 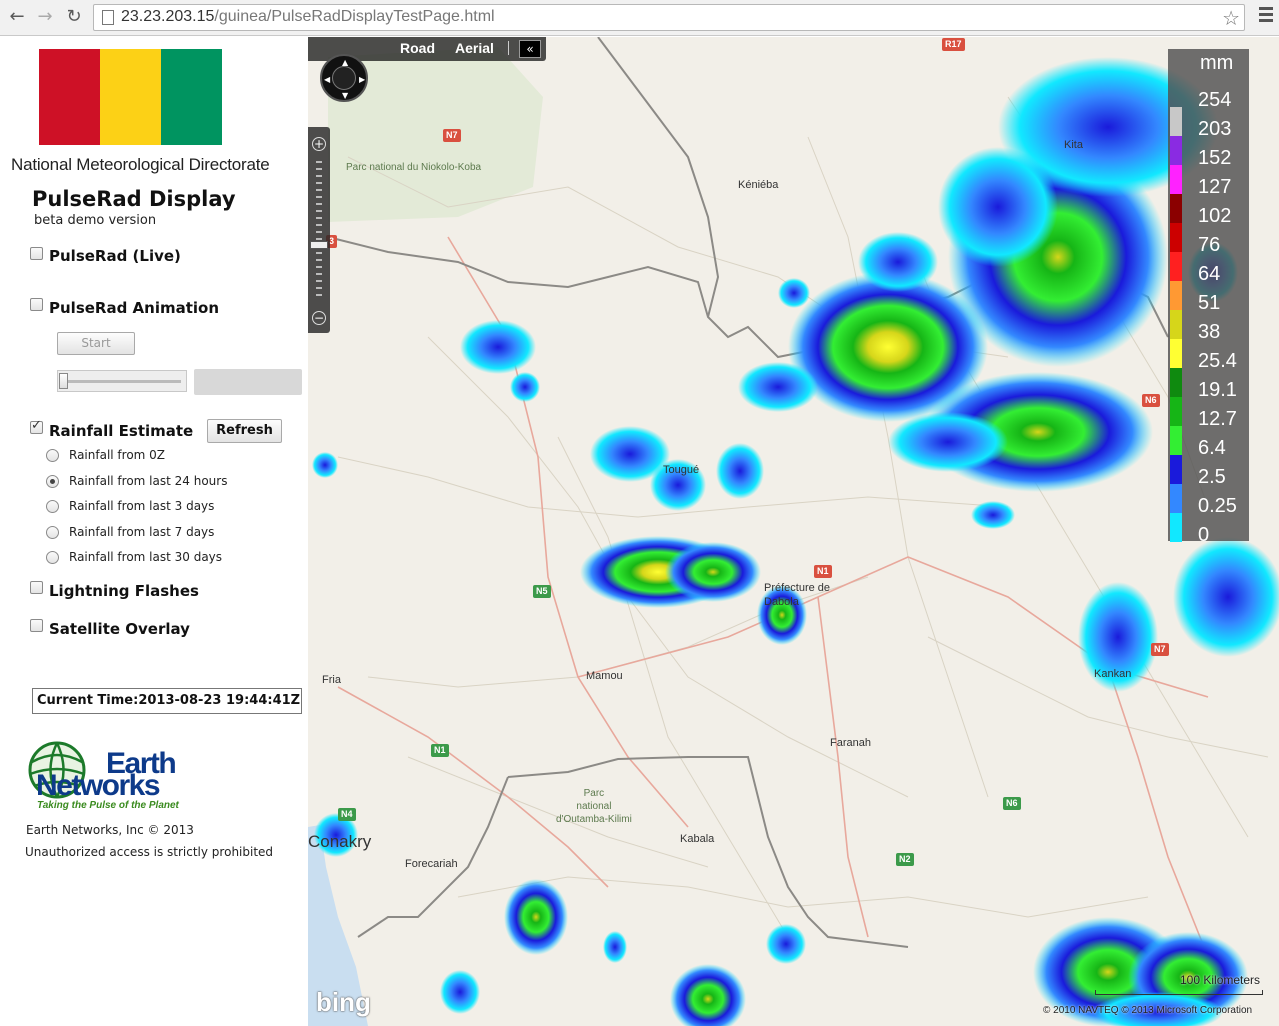 What do you see at coordinates (327, 79) in the screenshot?
I see `pan-left-icon: ◀` at bounding box center [327, 79].